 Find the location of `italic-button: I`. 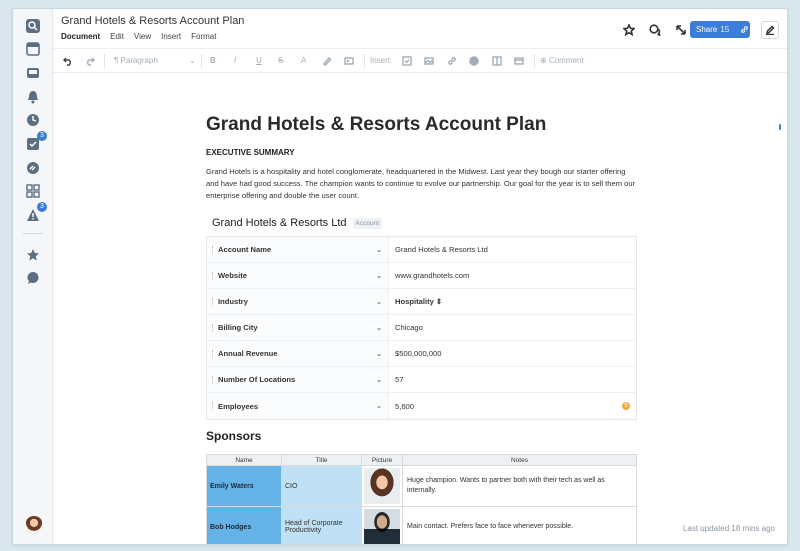

italic-button: I is located at coordinates (235, 60).